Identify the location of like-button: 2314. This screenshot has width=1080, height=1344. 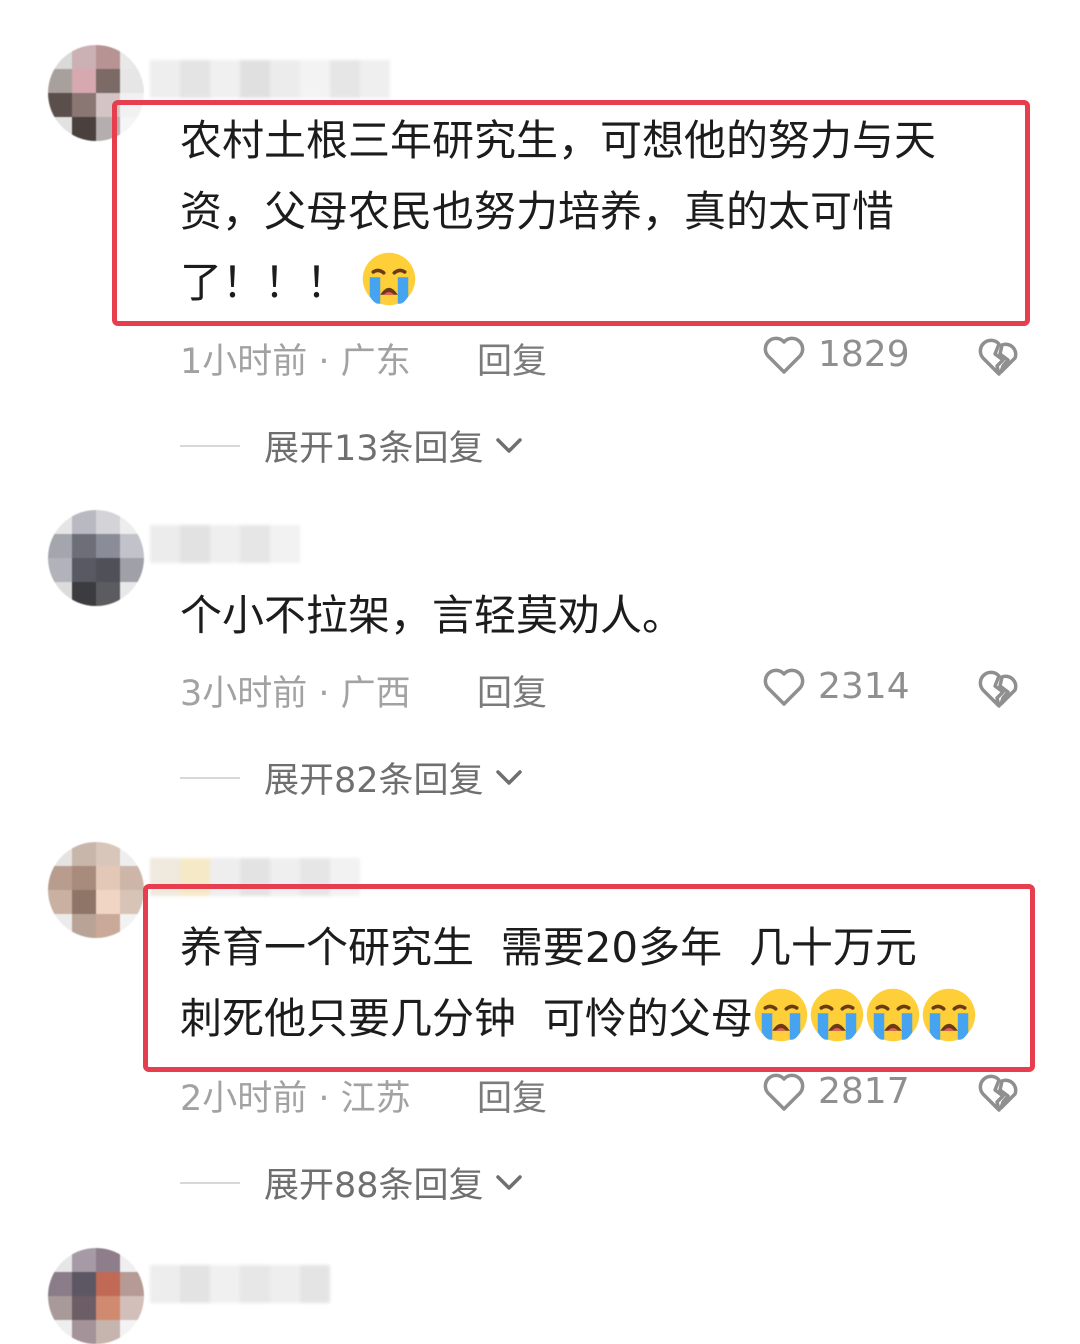
(835, 686).